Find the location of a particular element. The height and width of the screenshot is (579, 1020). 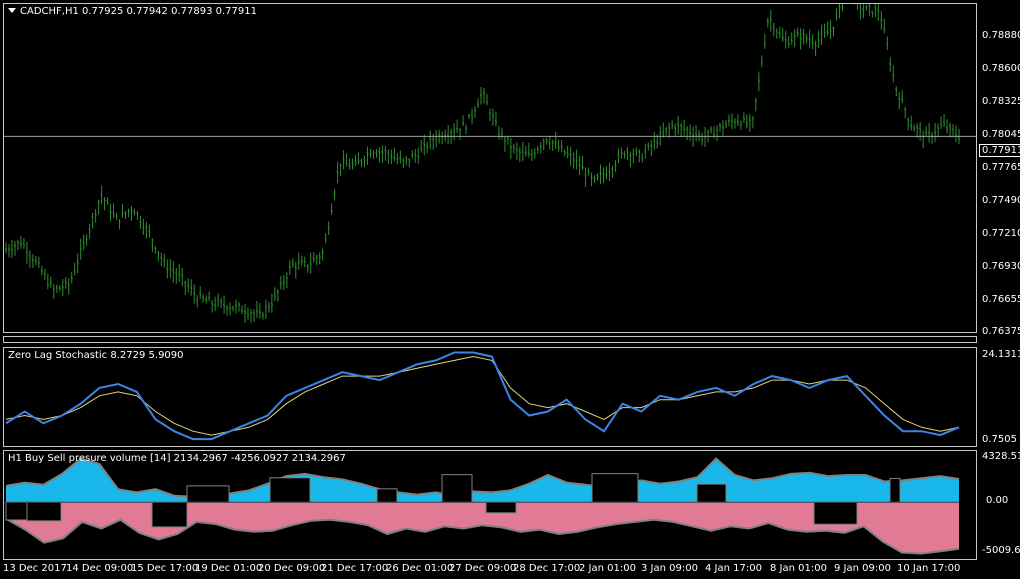

time-axis-label: 8 Jan 01:00 is located at coordinates (798, 568).